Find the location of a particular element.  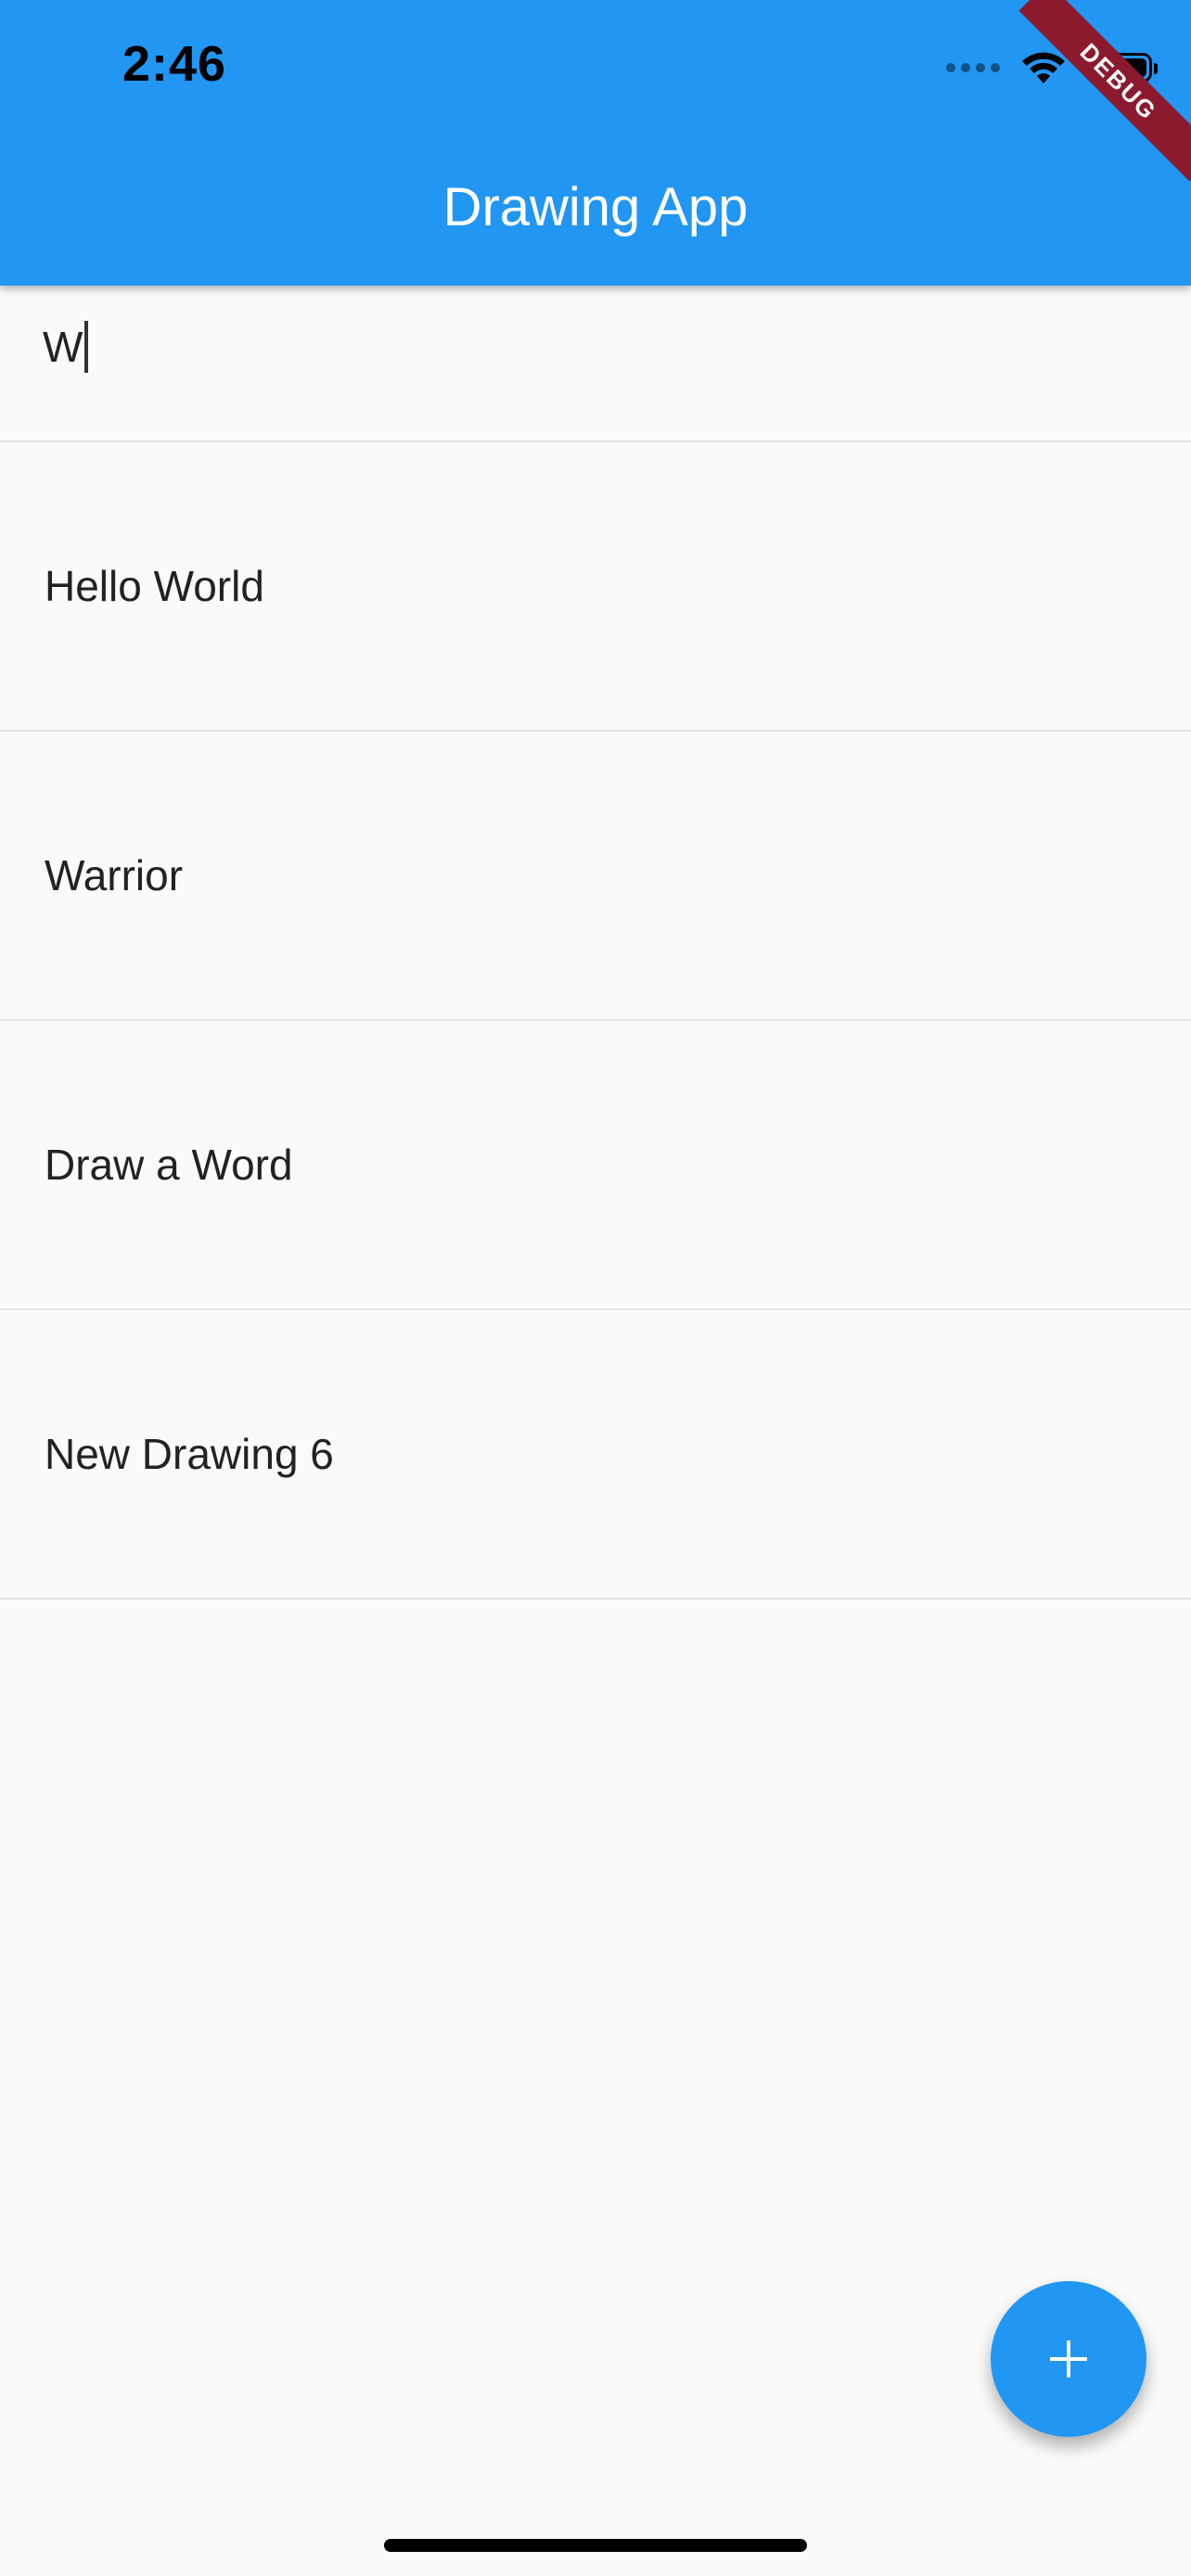

list-item-label: New Drawing 6 is located at coordinates (190, 1454).